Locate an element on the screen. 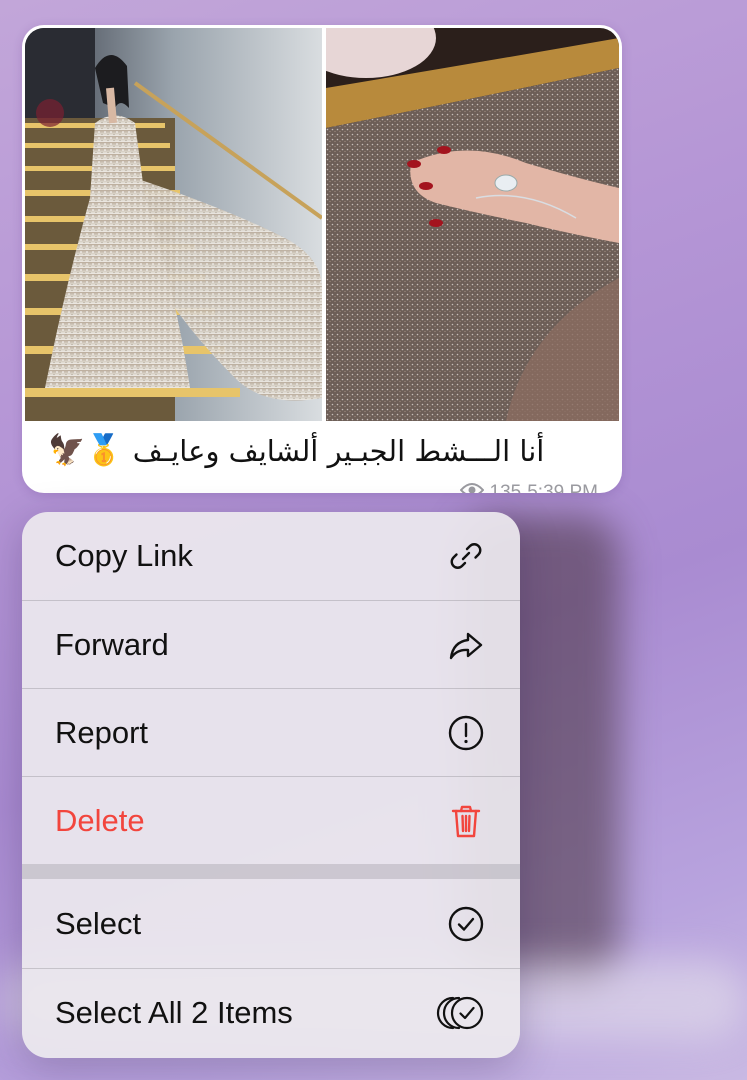 The image size is (747, 1080). menu-item-label: Copy Link is located at coordinates (124, 555).